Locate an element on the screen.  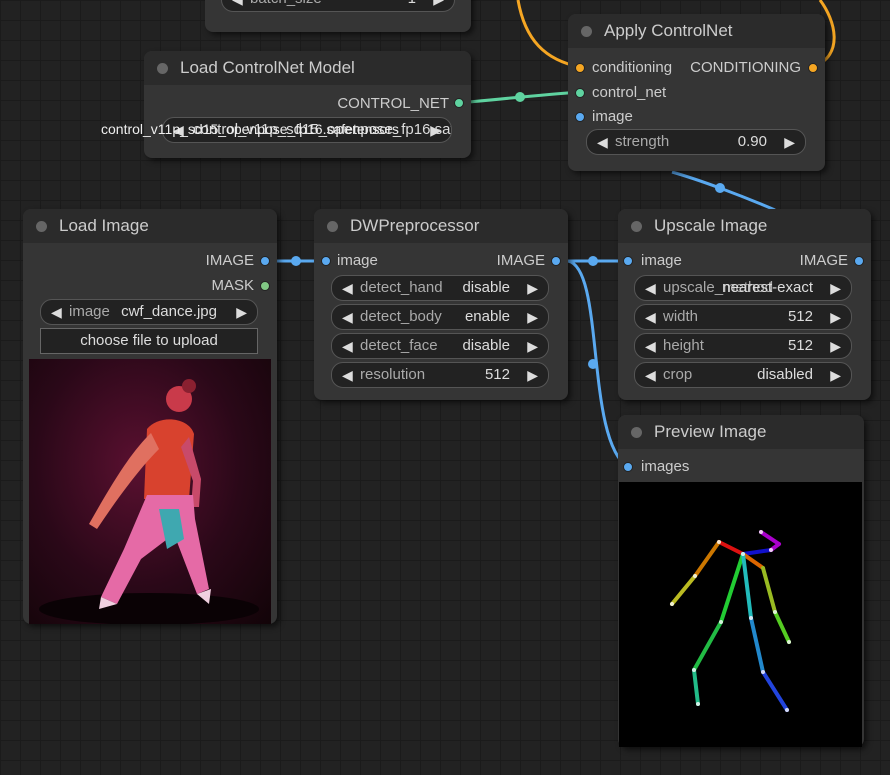
node-title: Preview Image is located at coordinates (741, 432).